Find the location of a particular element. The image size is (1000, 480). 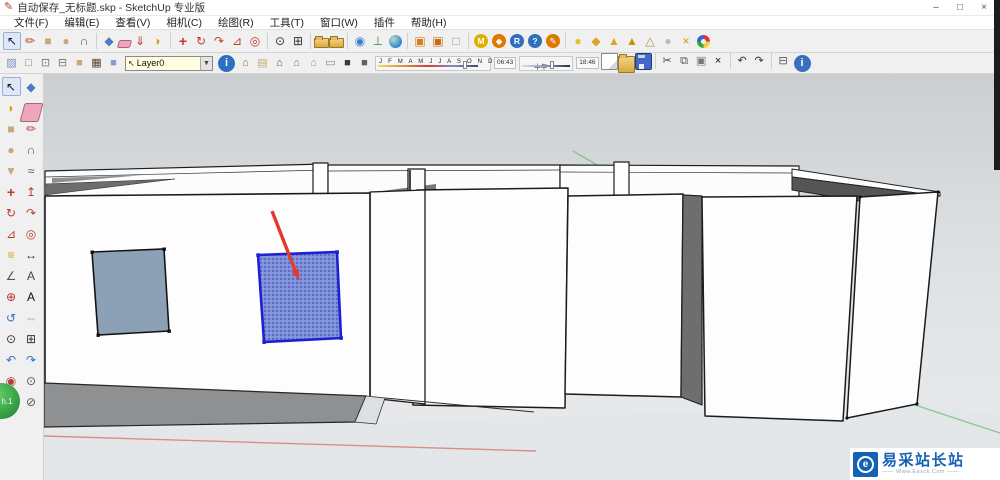

delete-icon: × is located at coordinates (718, 61).